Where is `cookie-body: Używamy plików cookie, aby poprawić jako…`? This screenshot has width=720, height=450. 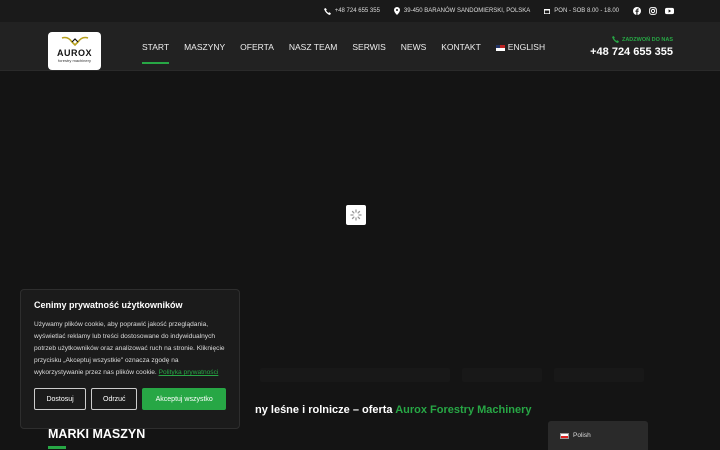
cookie-body: Używamy plików cookie, aby poprawić jako… is located at coordinates (129, 348).